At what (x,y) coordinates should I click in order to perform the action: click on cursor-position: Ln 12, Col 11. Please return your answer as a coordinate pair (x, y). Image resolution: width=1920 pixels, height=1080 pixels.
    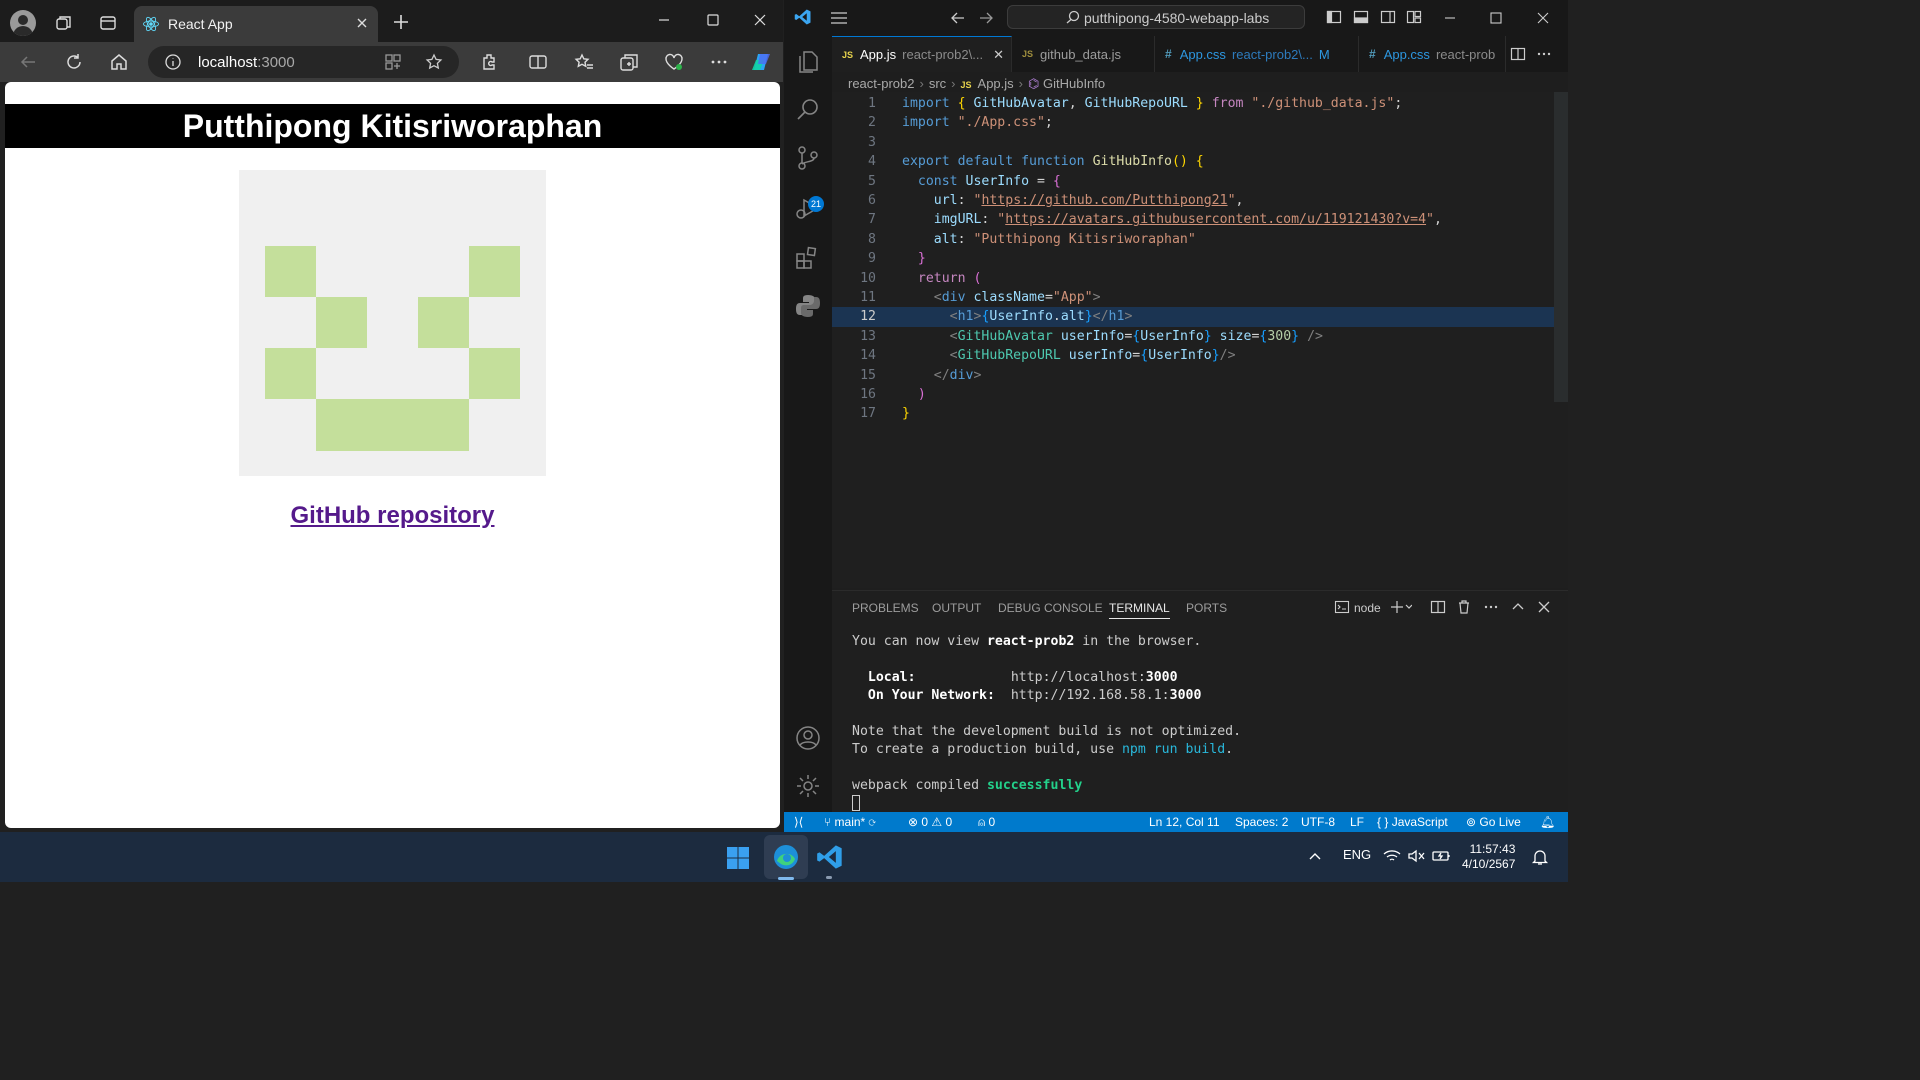
    Looking at the image, I should click on (1184, 822).